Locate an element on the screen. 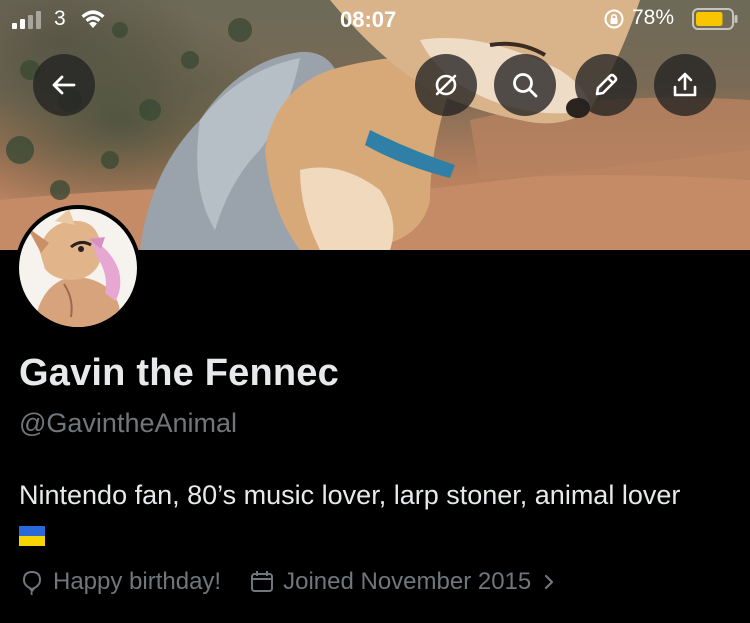  status-time: 08:07 is located at coordinates (368, 19).